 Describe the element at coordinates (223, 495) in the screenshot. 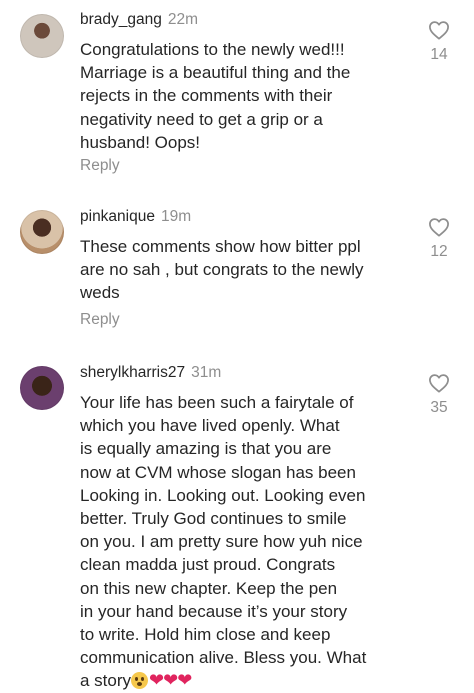

I see `comment-line: Looking in. Looking out. Looking even` at that location.